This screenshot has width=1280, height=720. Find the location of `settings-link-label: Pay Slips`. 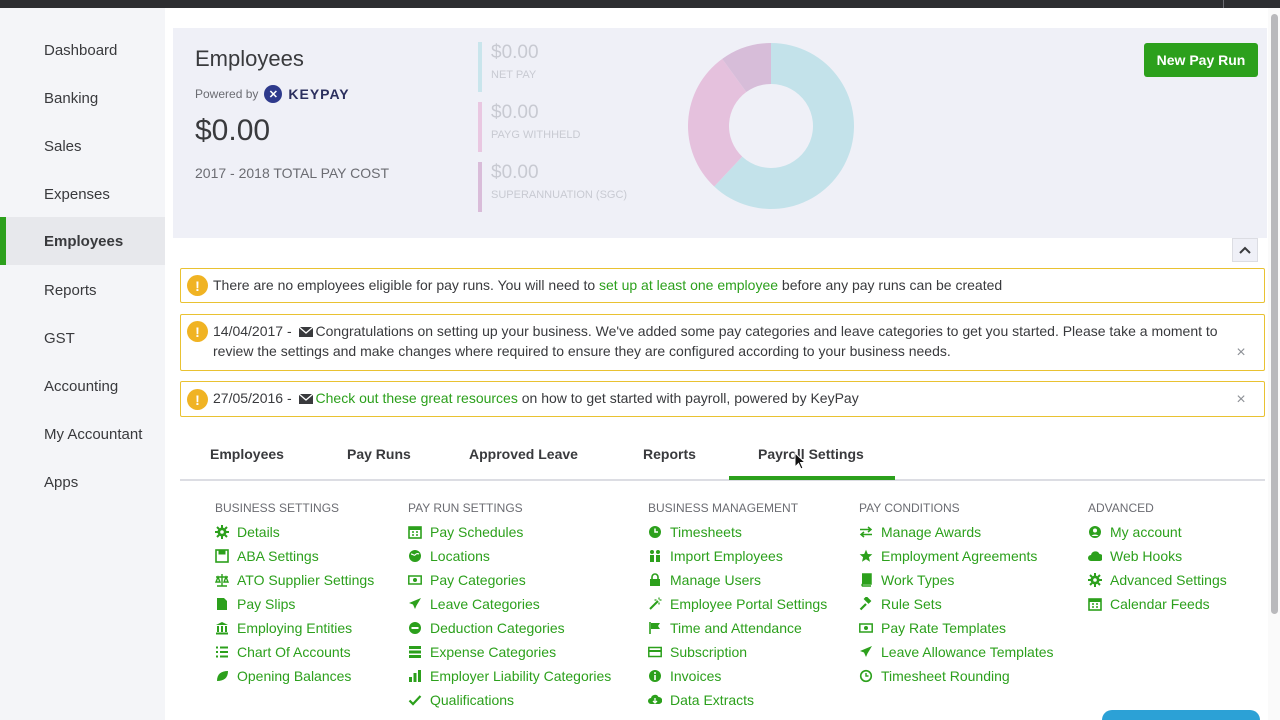

settings-link-label: Pay Slips is located at coordinates (266, 604).